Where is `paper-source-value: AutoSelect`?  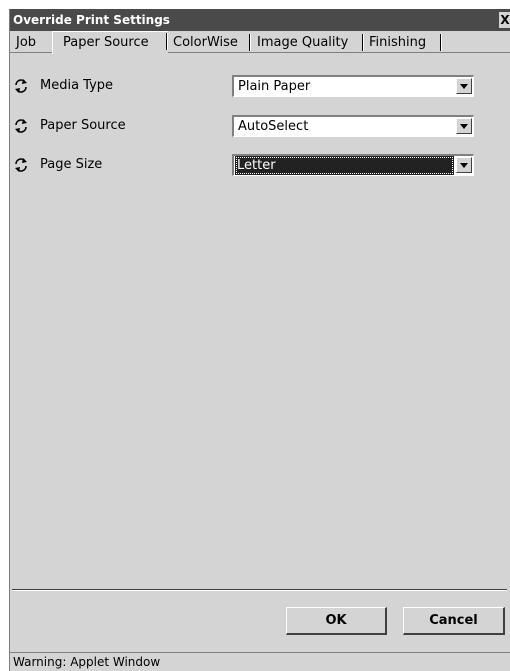 paper-source-value: AutoSelect is located at coordinates (273, 126).